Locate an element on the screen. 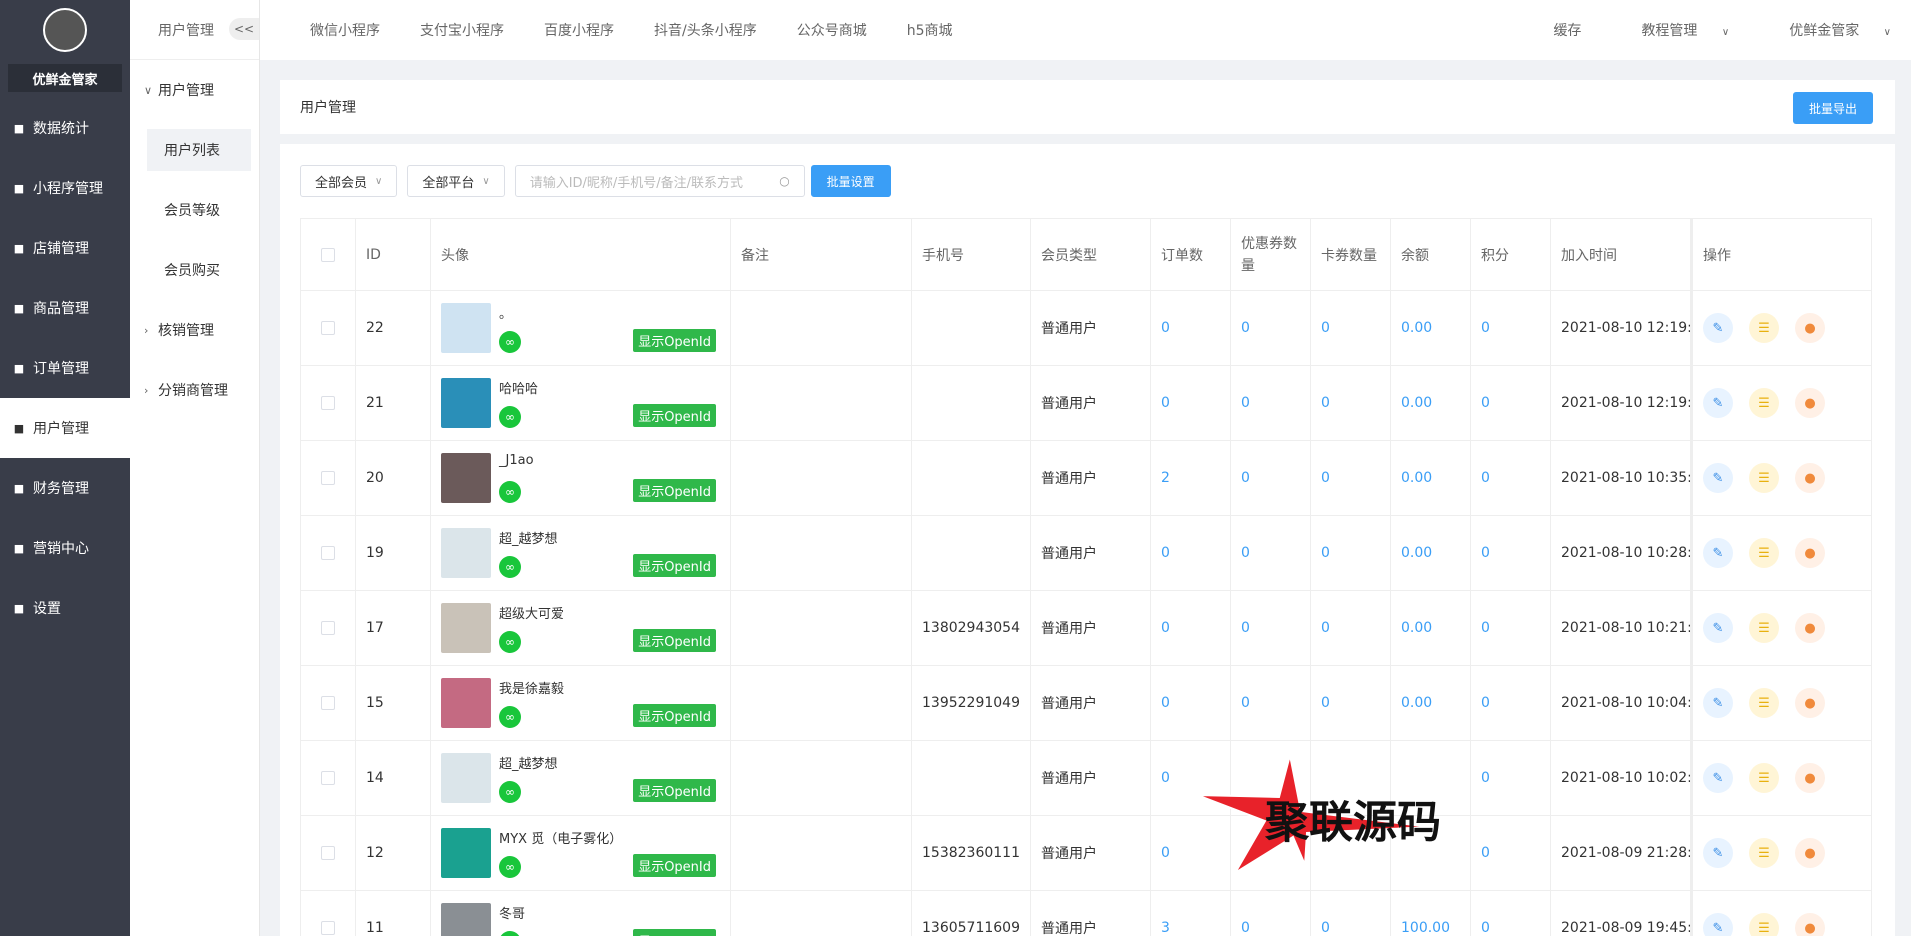 This screenshot has width=1911, height=936. sub-item-member-purchase: 会员购买 is located at coordinates (194, 270).